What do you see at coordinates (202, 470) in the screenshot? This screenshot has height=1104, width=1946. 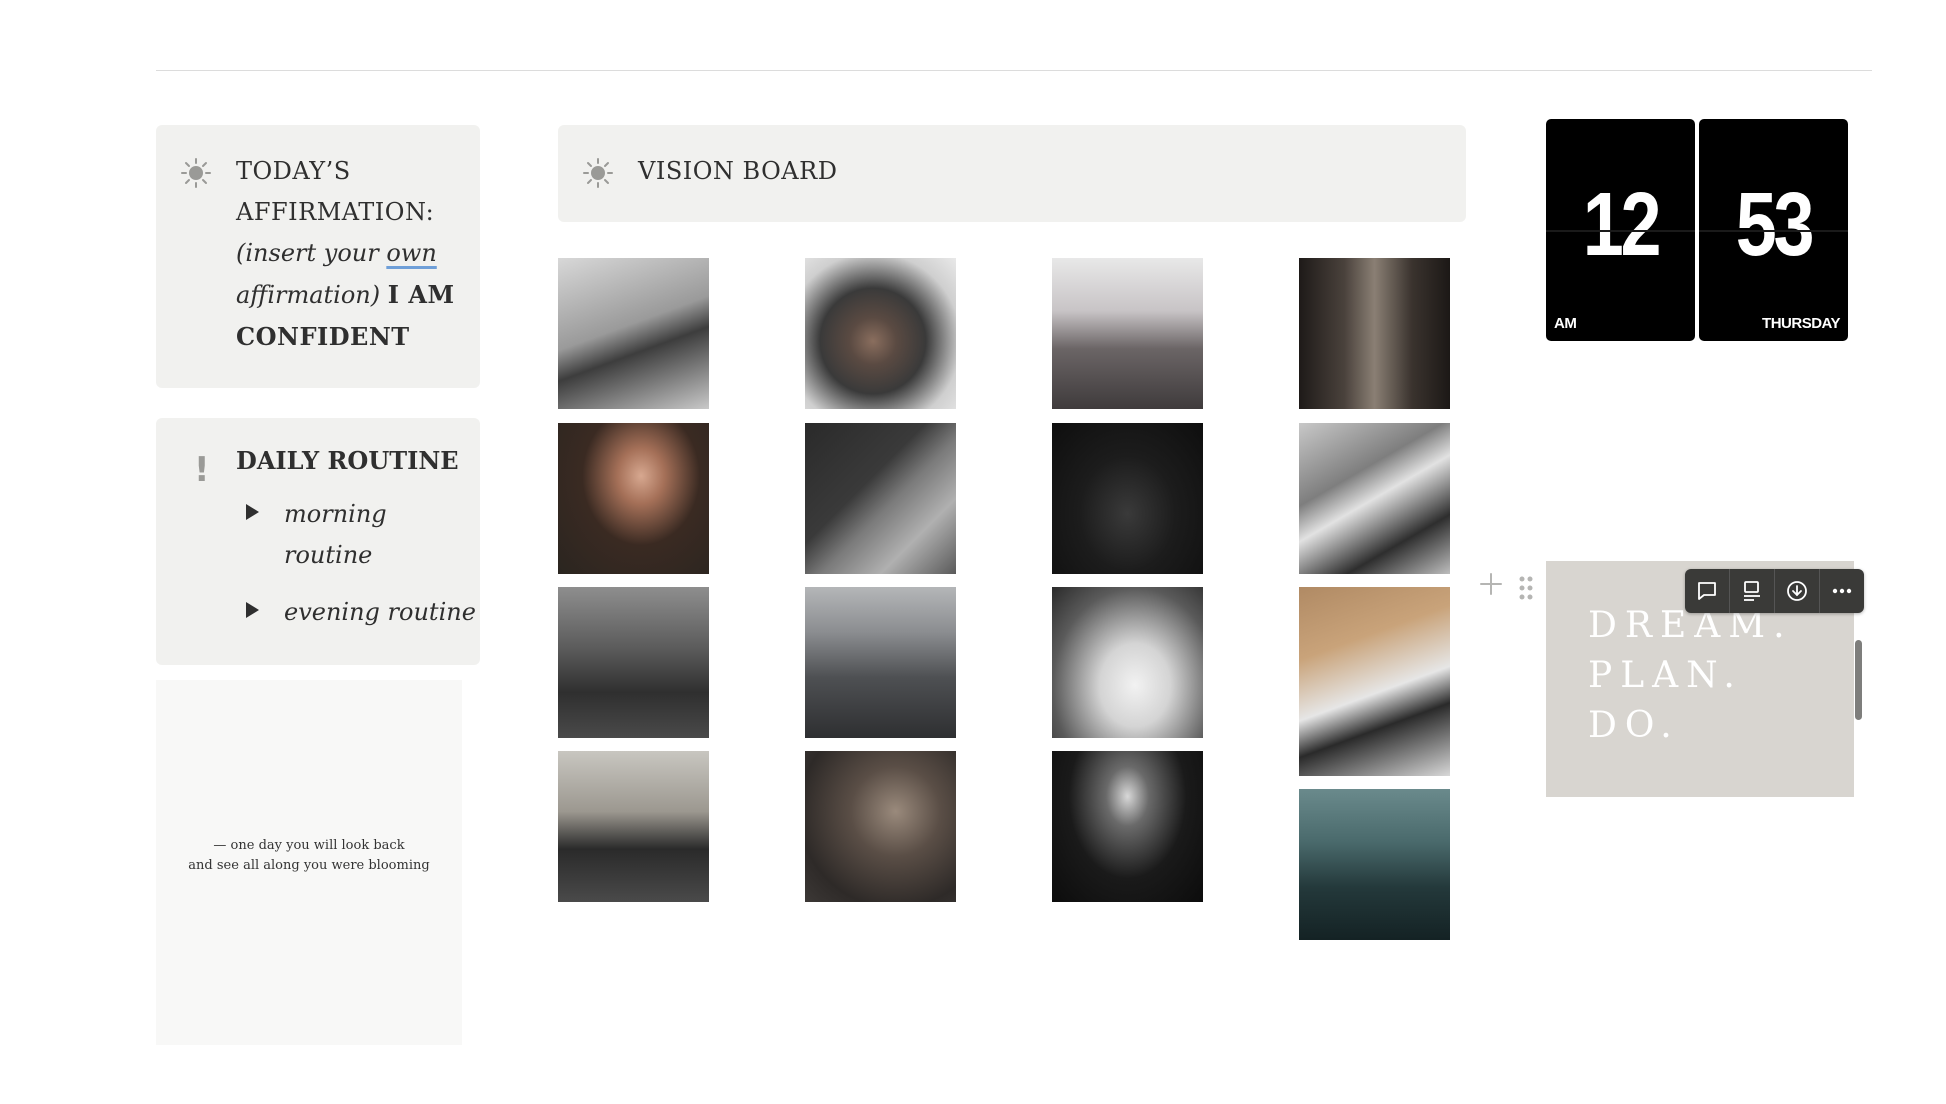 I see `exclamation-icon: !` at bounding box center [202, 470].